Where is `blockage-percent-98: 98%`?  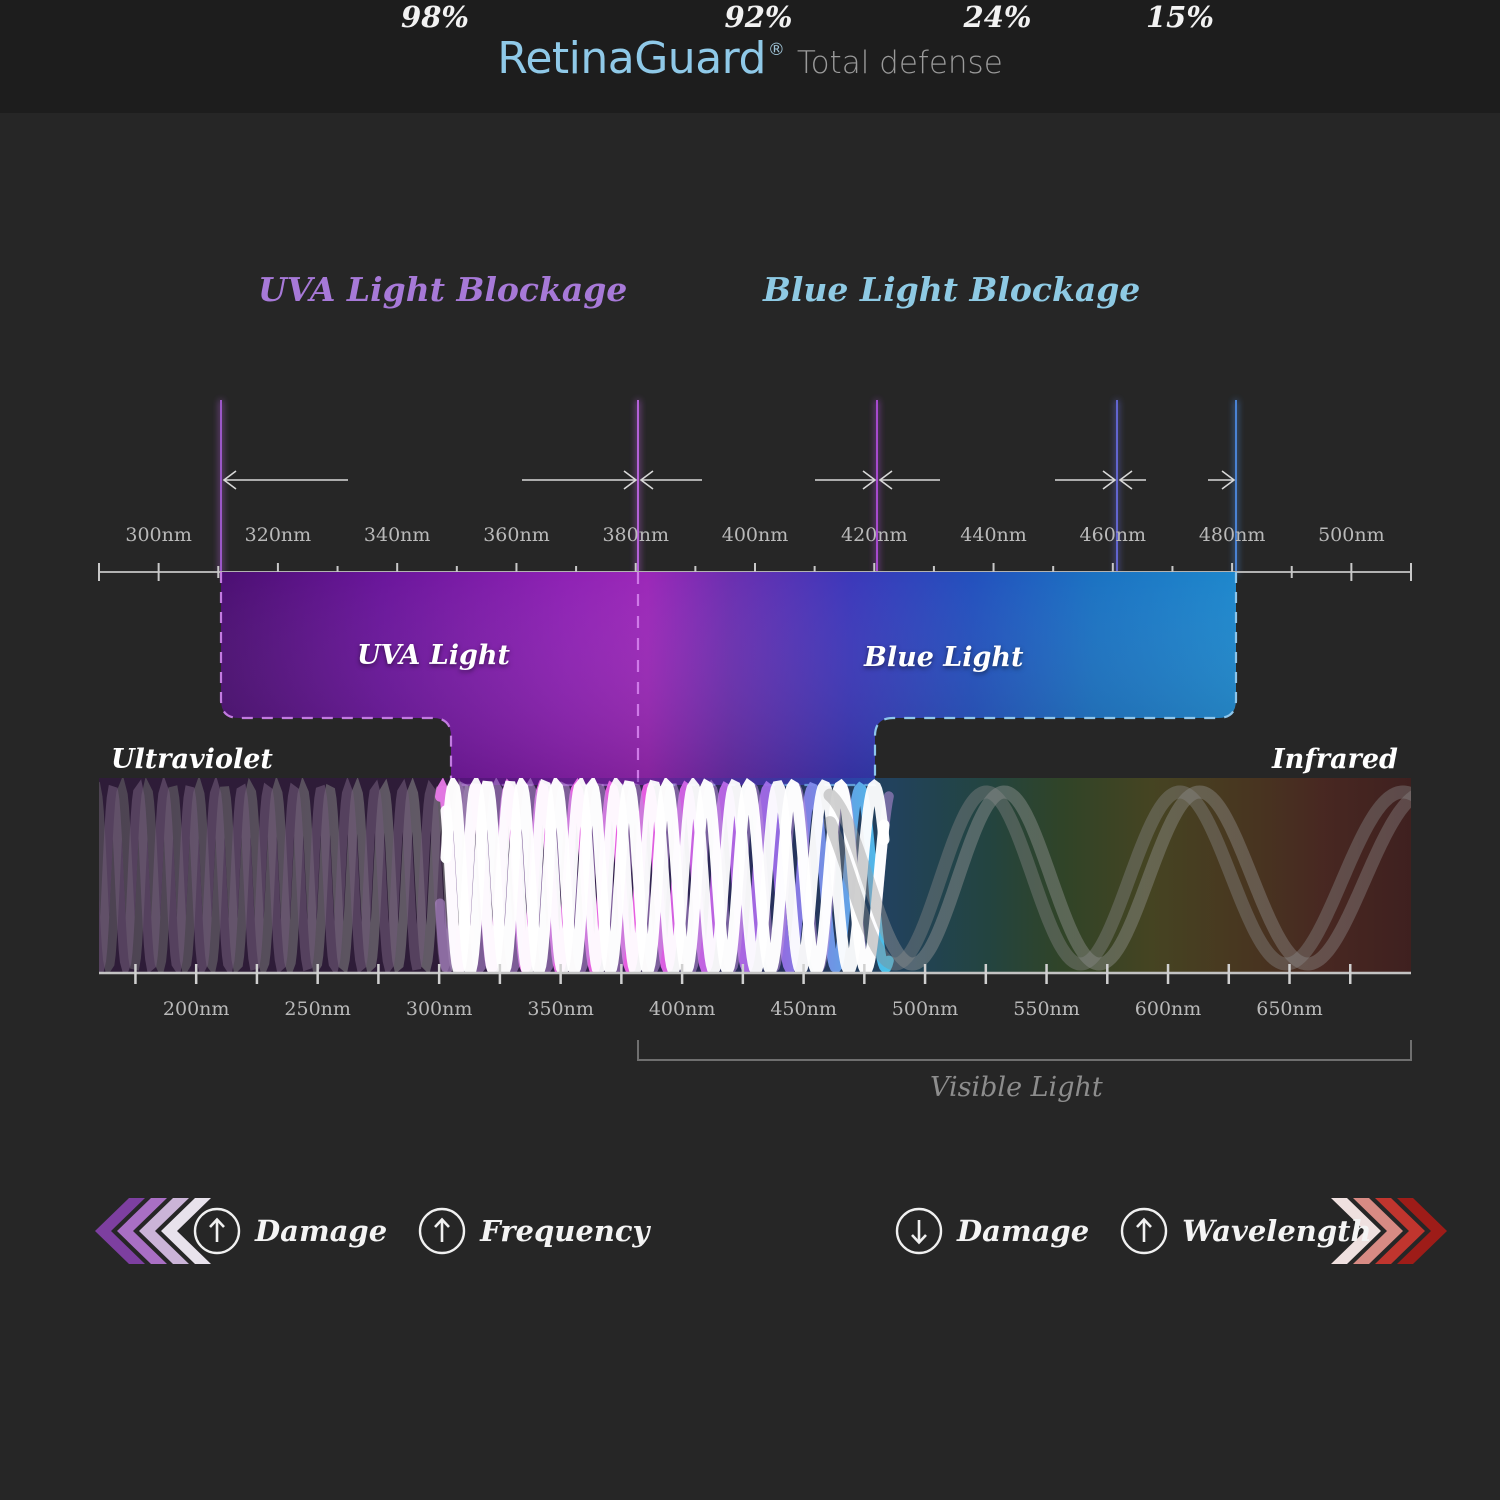
blockage-percent-98: 98% is located at coordinates (435, 17).